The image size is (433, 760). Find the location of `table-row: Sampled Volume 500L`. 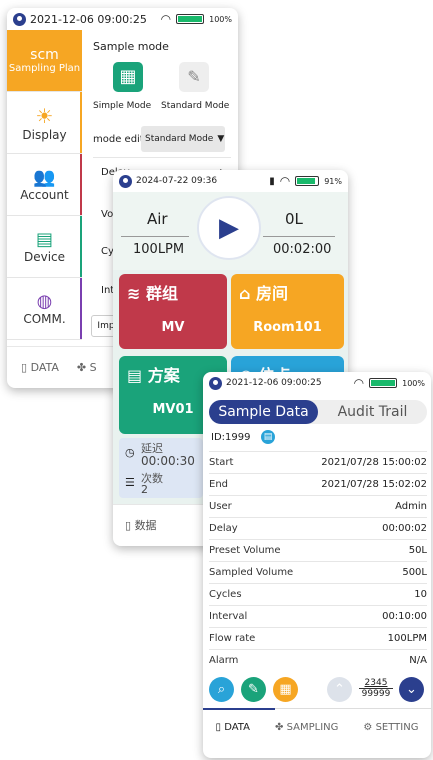

table-row: Sampled Volume 500L is located at coordinates (318, 571).